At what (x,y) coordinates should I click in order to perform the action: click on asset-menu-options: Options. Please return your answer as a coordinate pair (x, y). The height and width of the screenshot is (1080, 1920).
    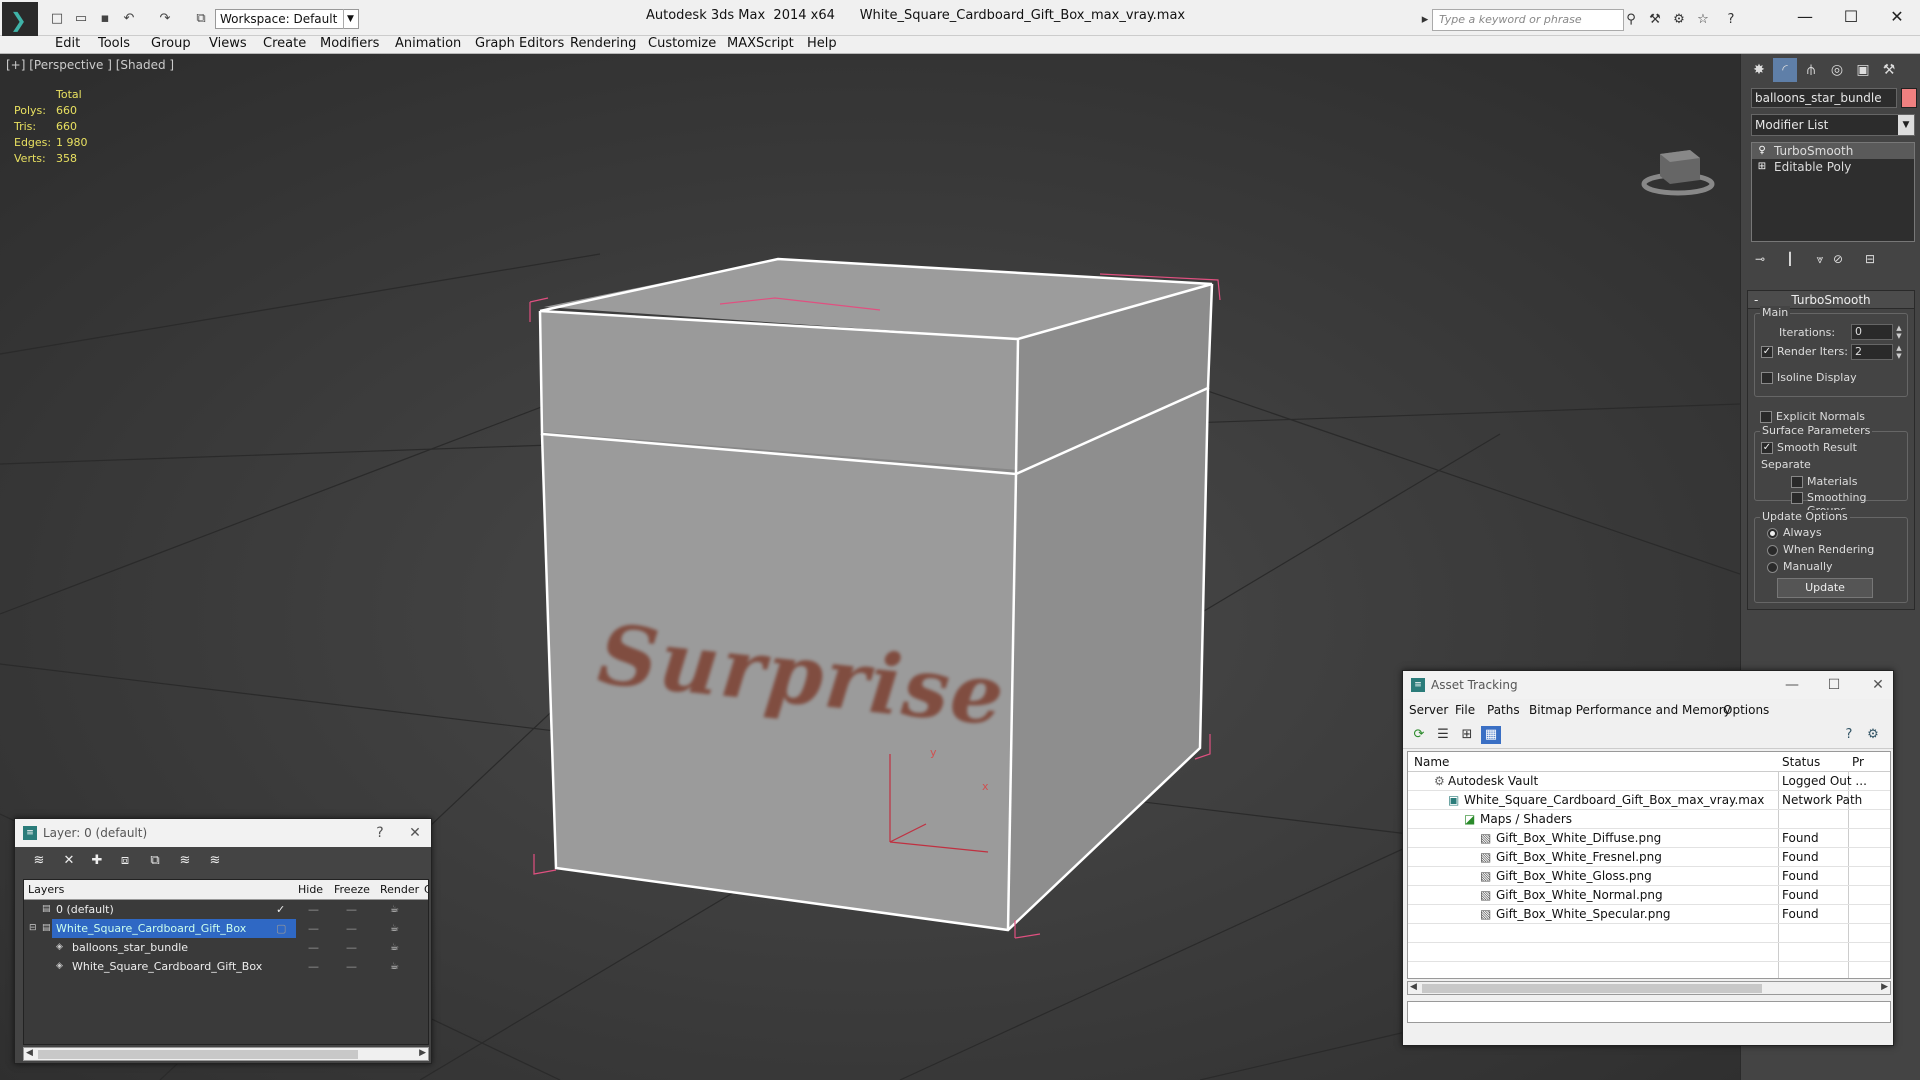
    Looking at the image, I should click on (1746, 710).